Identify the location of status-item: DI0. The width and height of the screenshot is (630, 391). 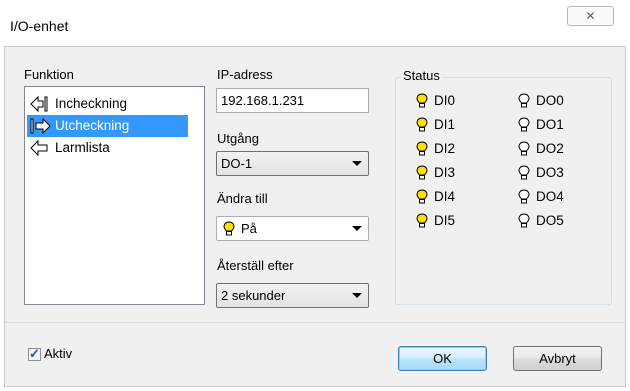
(434, 101).